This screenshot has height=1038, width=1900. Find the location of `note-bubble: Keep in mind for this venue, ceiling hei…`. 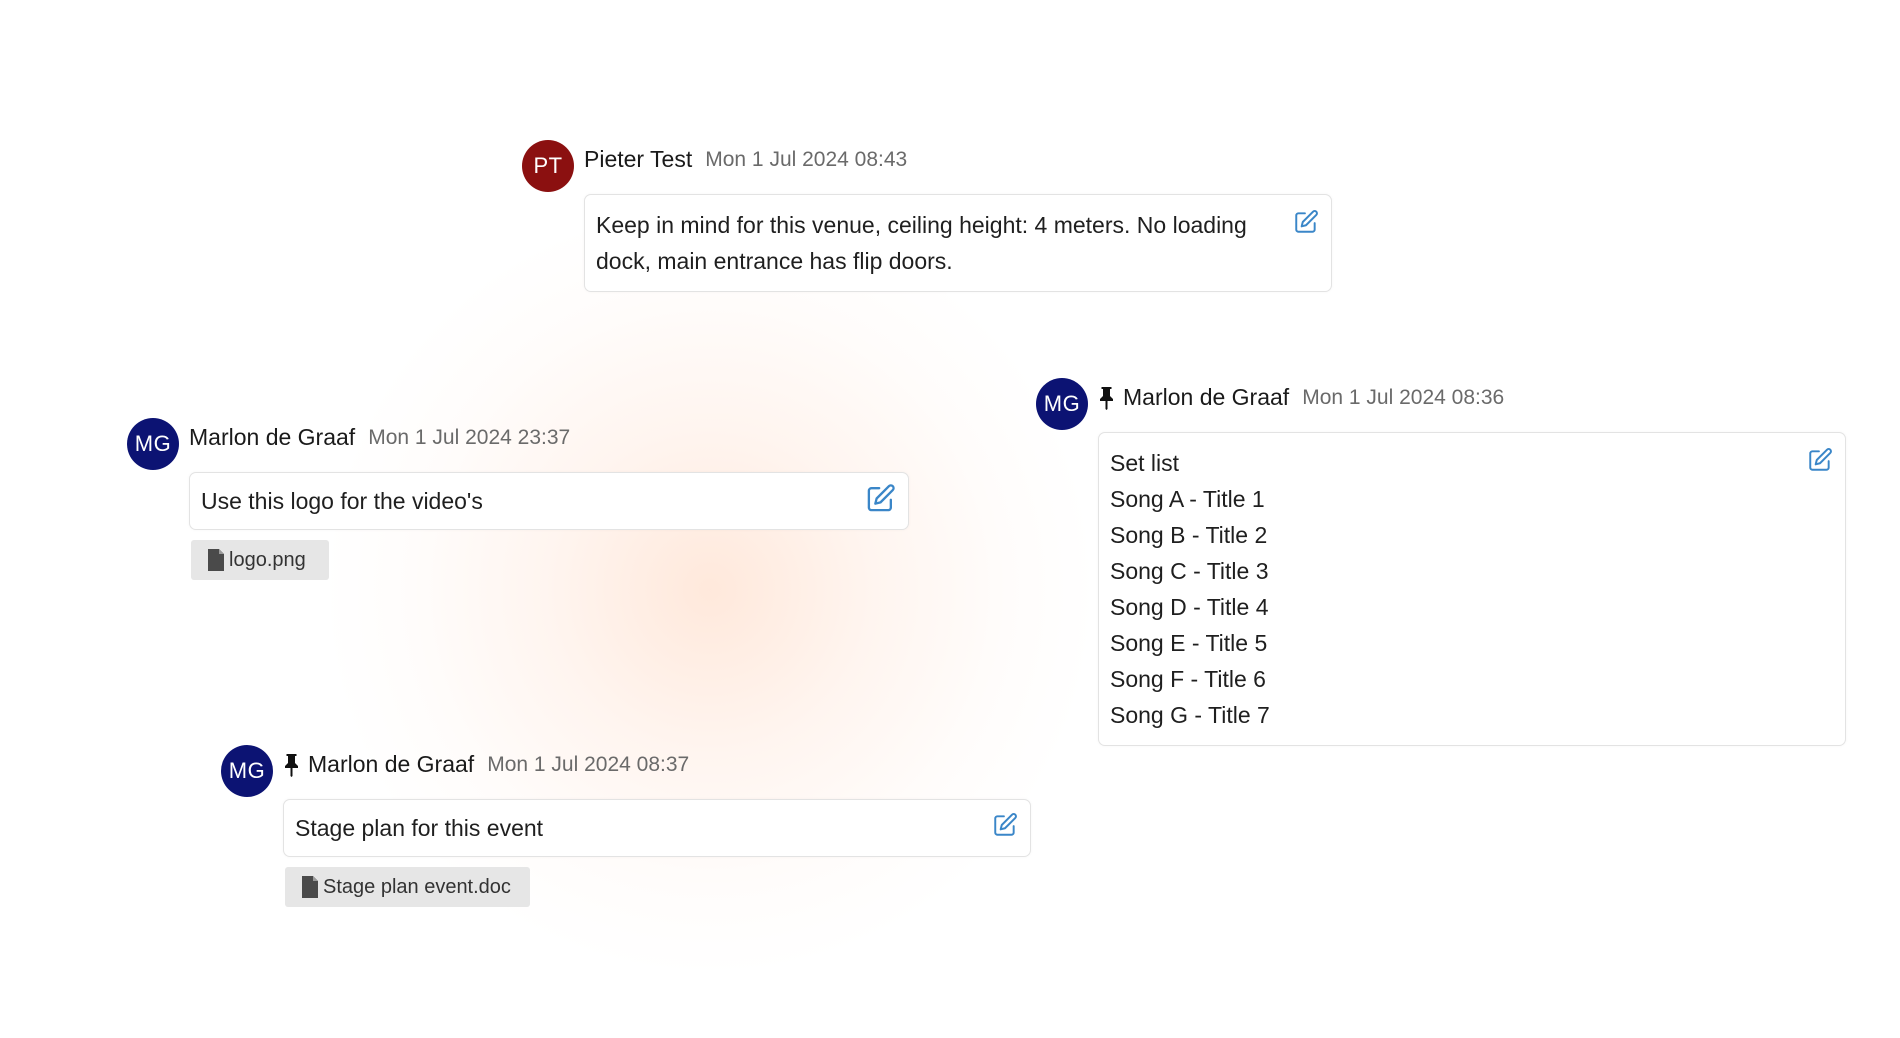

note-bubble: Keep in mind for this venue, ceiling hei… is located at coordinates (958, 243).